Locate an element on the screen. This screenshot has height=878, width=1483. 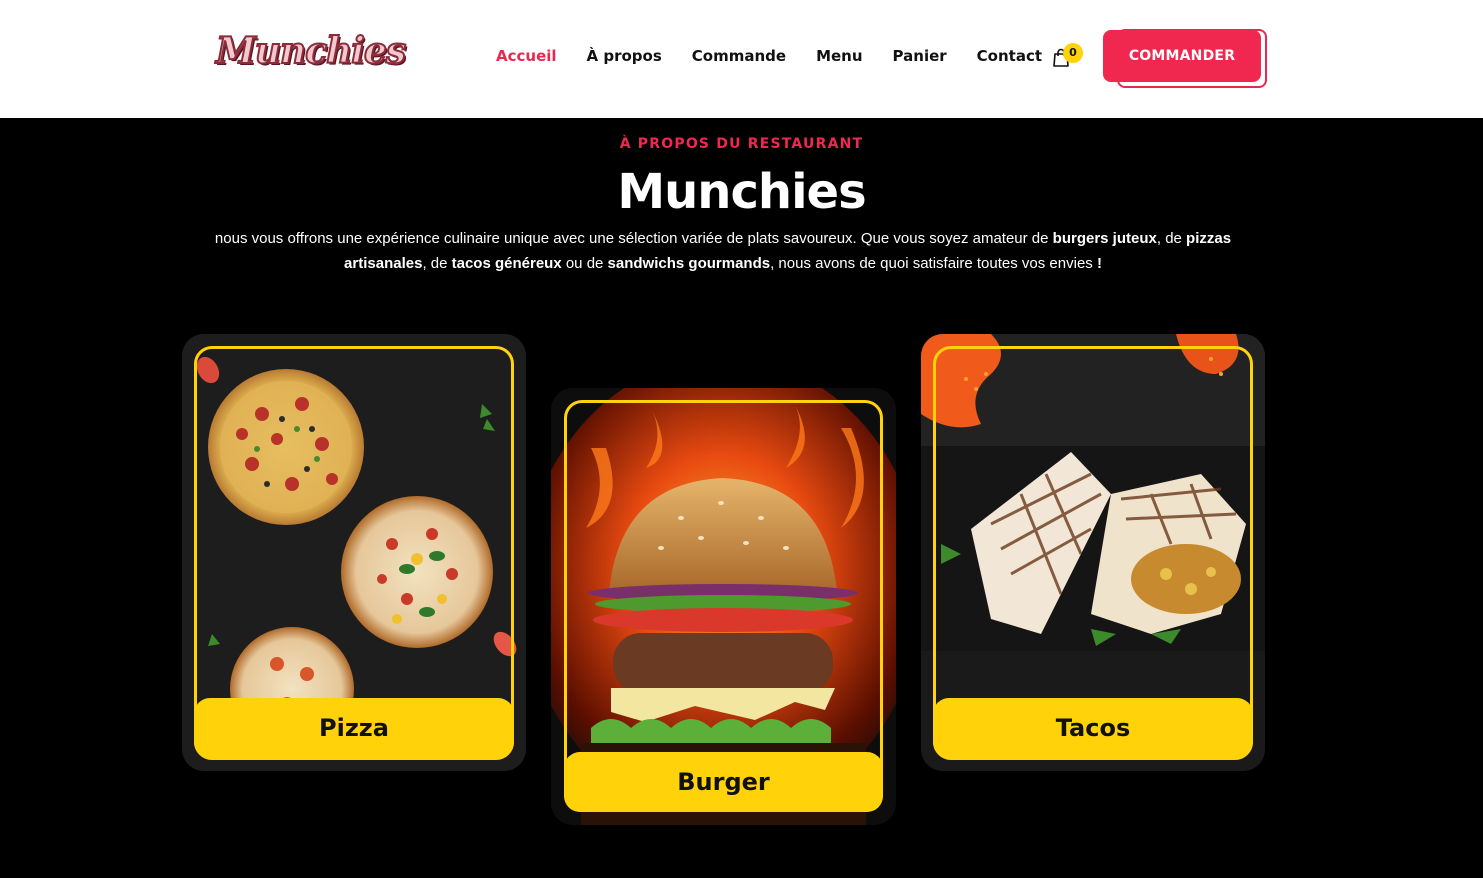
nav-item-accueil: Accueil is located at coordinates (526, 56).